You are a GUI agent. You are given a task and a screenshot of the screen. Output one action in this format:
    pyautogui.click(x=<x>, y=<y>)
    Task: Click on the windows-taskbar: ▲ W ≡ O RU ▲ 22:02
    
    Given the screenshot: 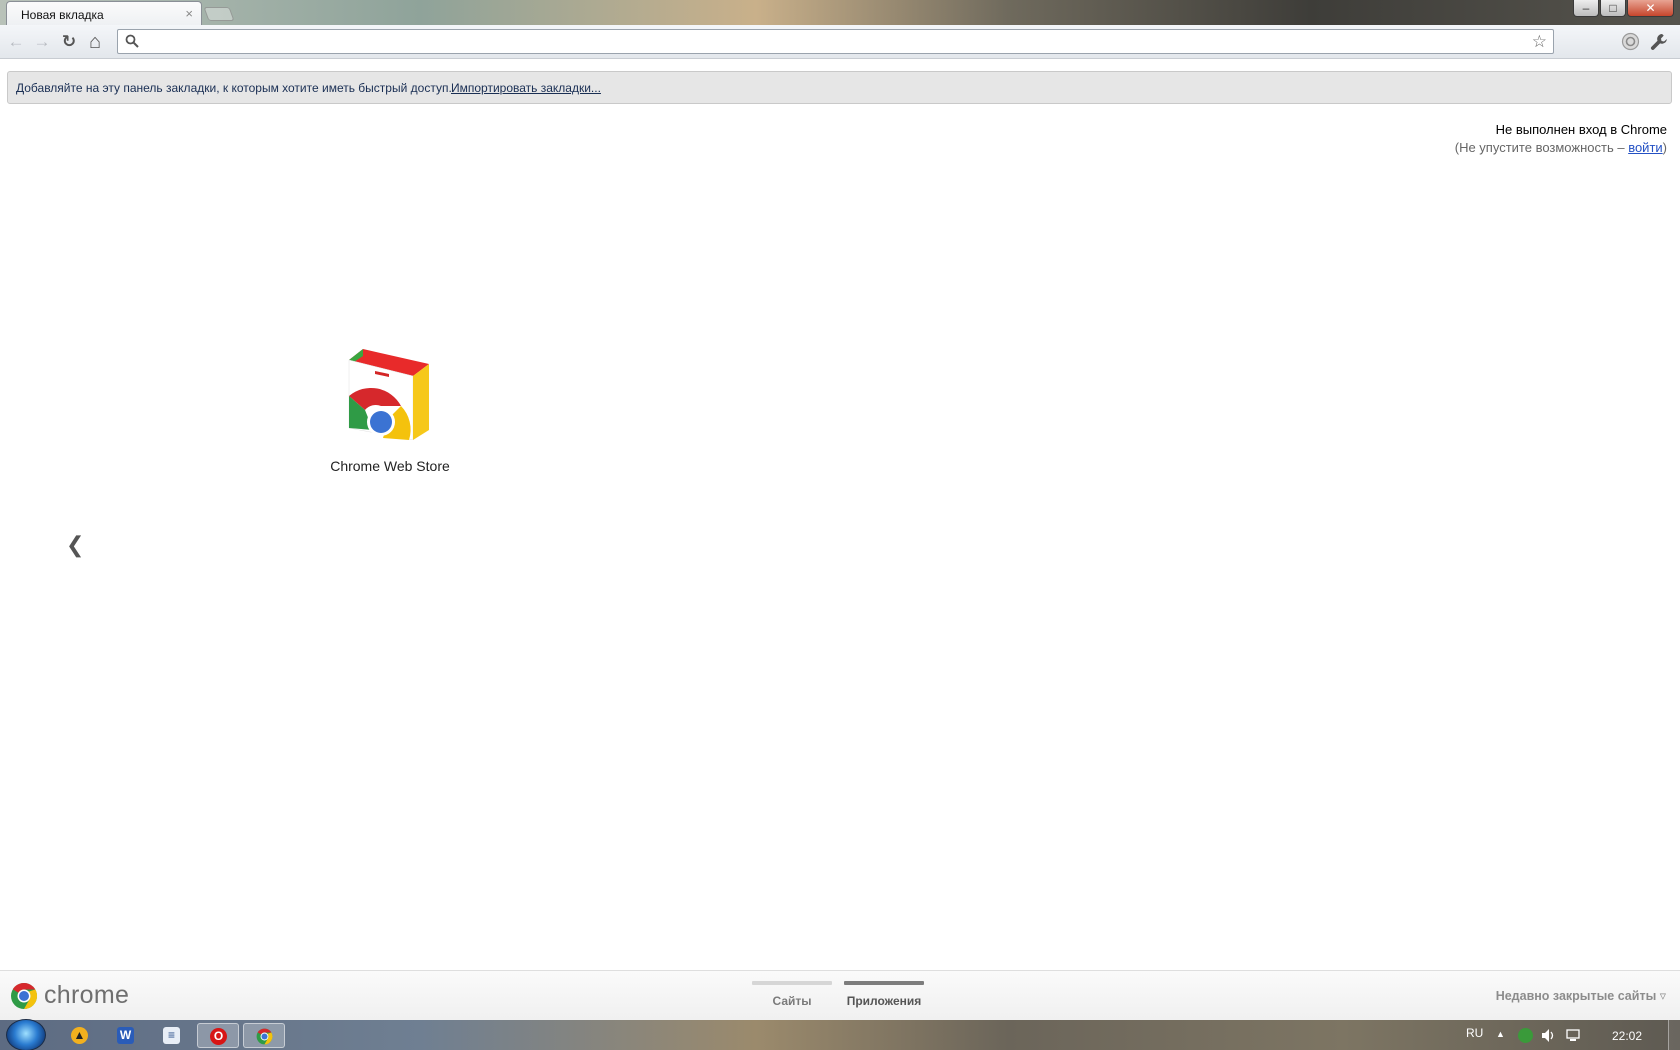 What is the action you would take?
    pyautogui.click(x=840, y=1034)
    